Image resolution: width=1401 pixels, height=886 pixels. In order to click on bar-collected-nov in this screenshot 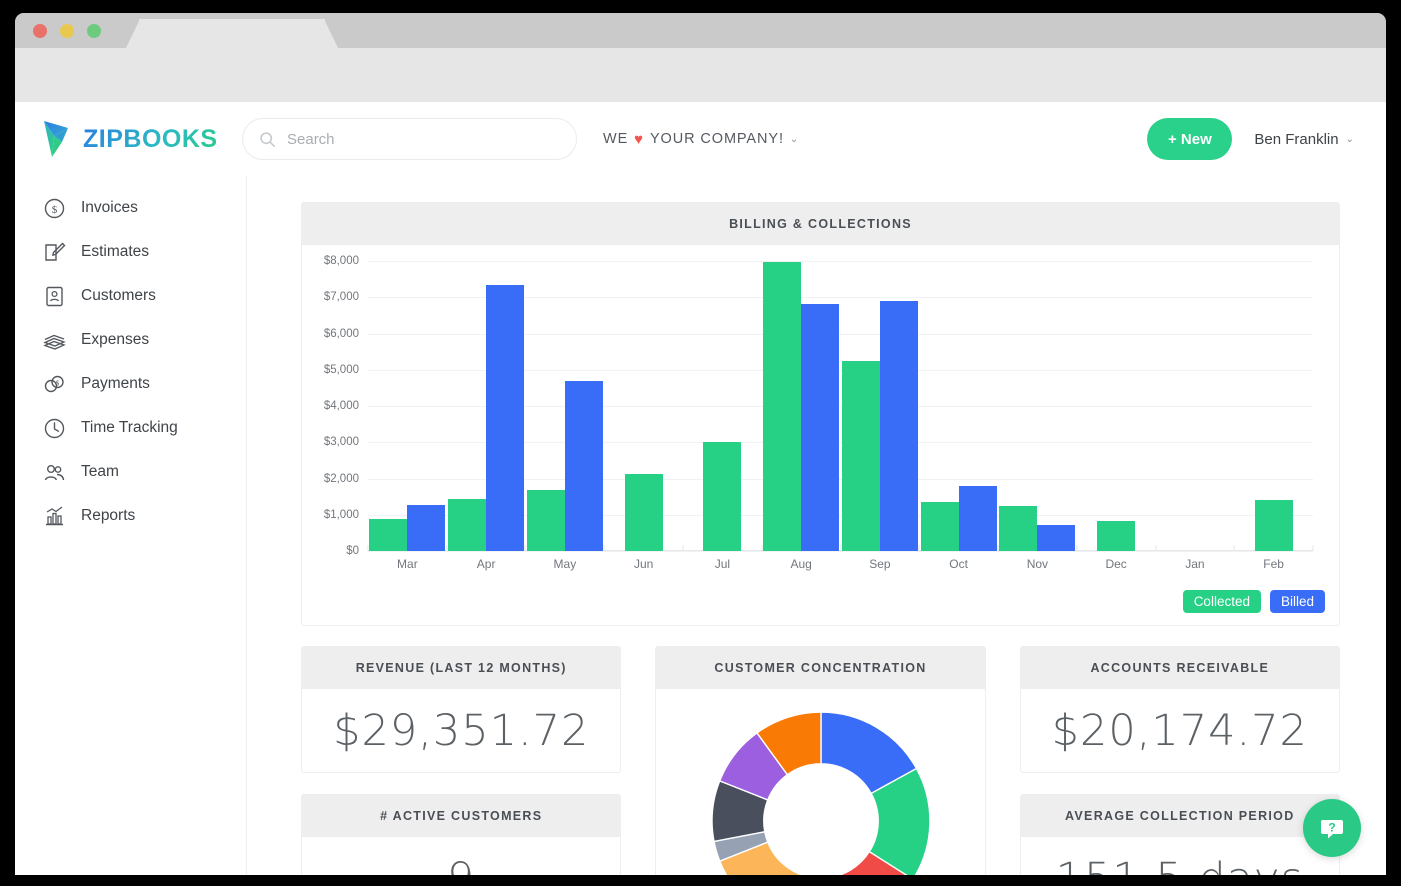, I will do `click(1018, 528)`.